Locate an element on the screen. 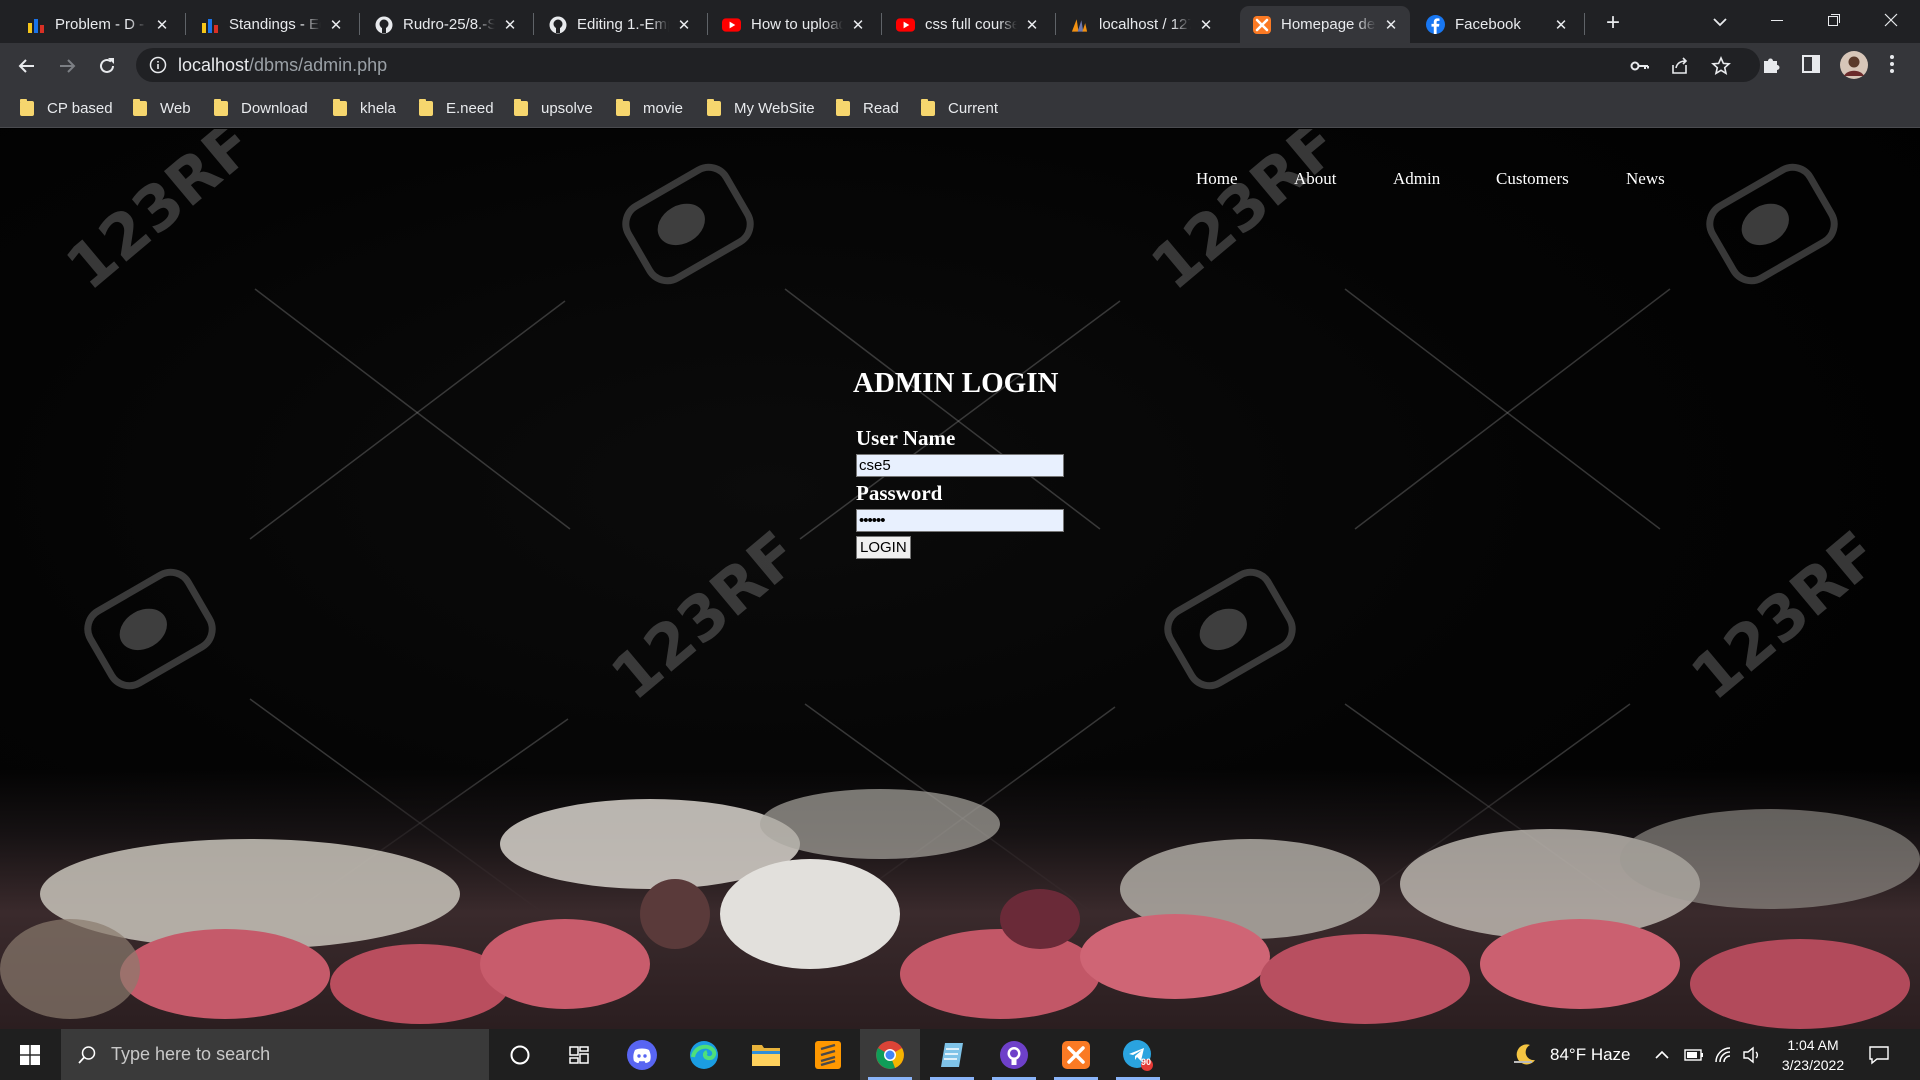 The image size is (1920, 1080). wifi-icon is located at coordinates (1724, 1054).